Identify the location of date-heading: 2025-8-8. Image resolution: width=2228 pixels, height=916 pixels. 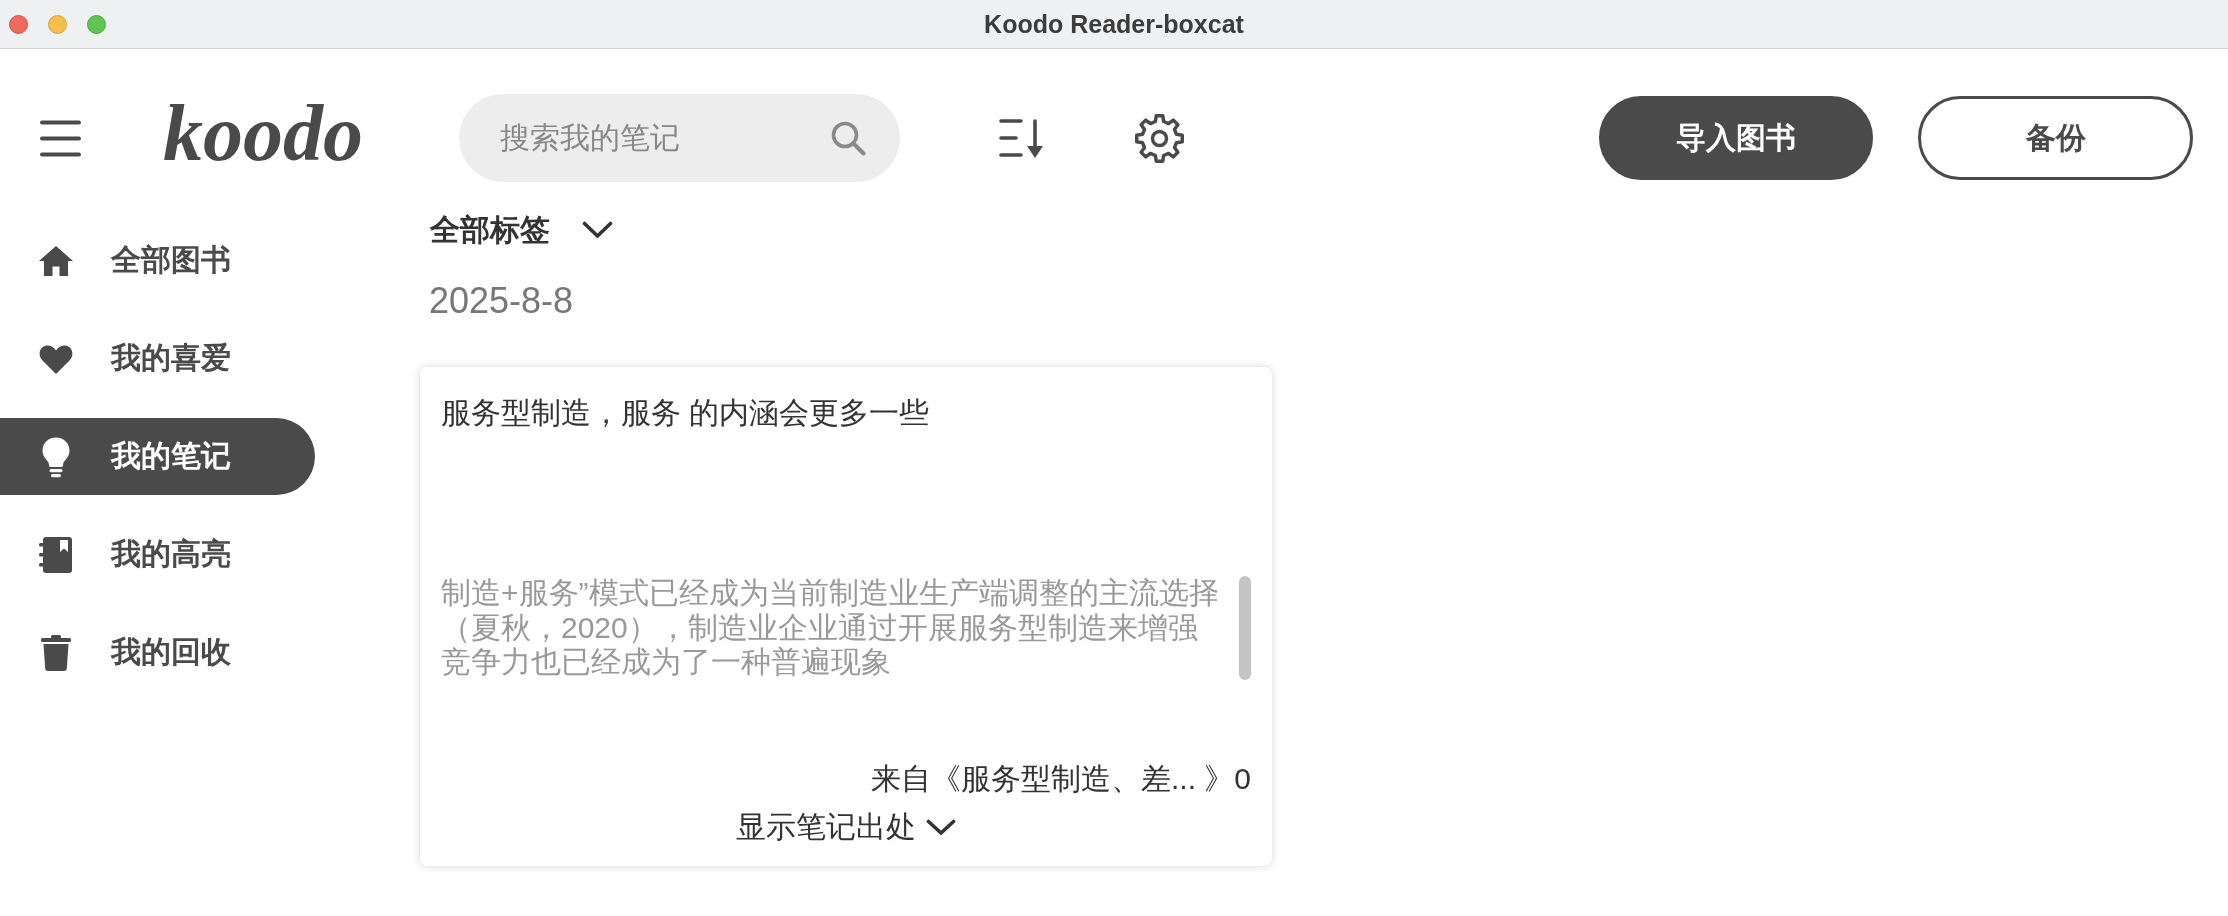
(501, 301).